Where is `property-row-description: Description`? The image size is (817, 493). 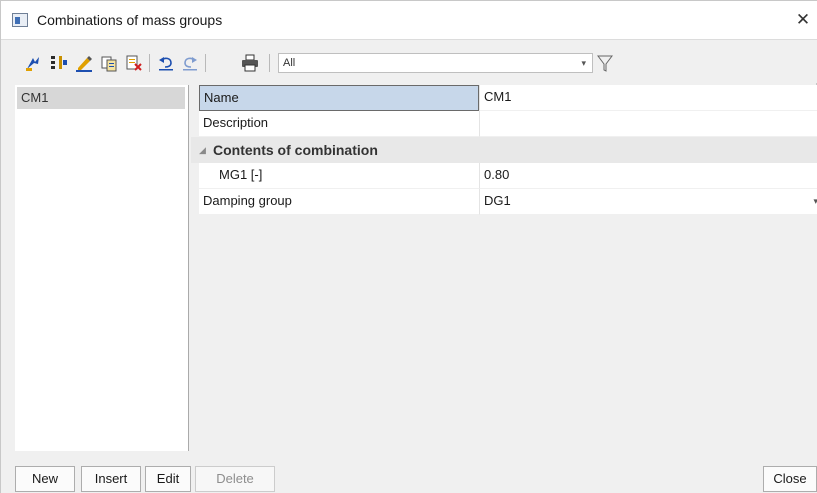
property-row-description: Description is located at coordinates (504, 124).